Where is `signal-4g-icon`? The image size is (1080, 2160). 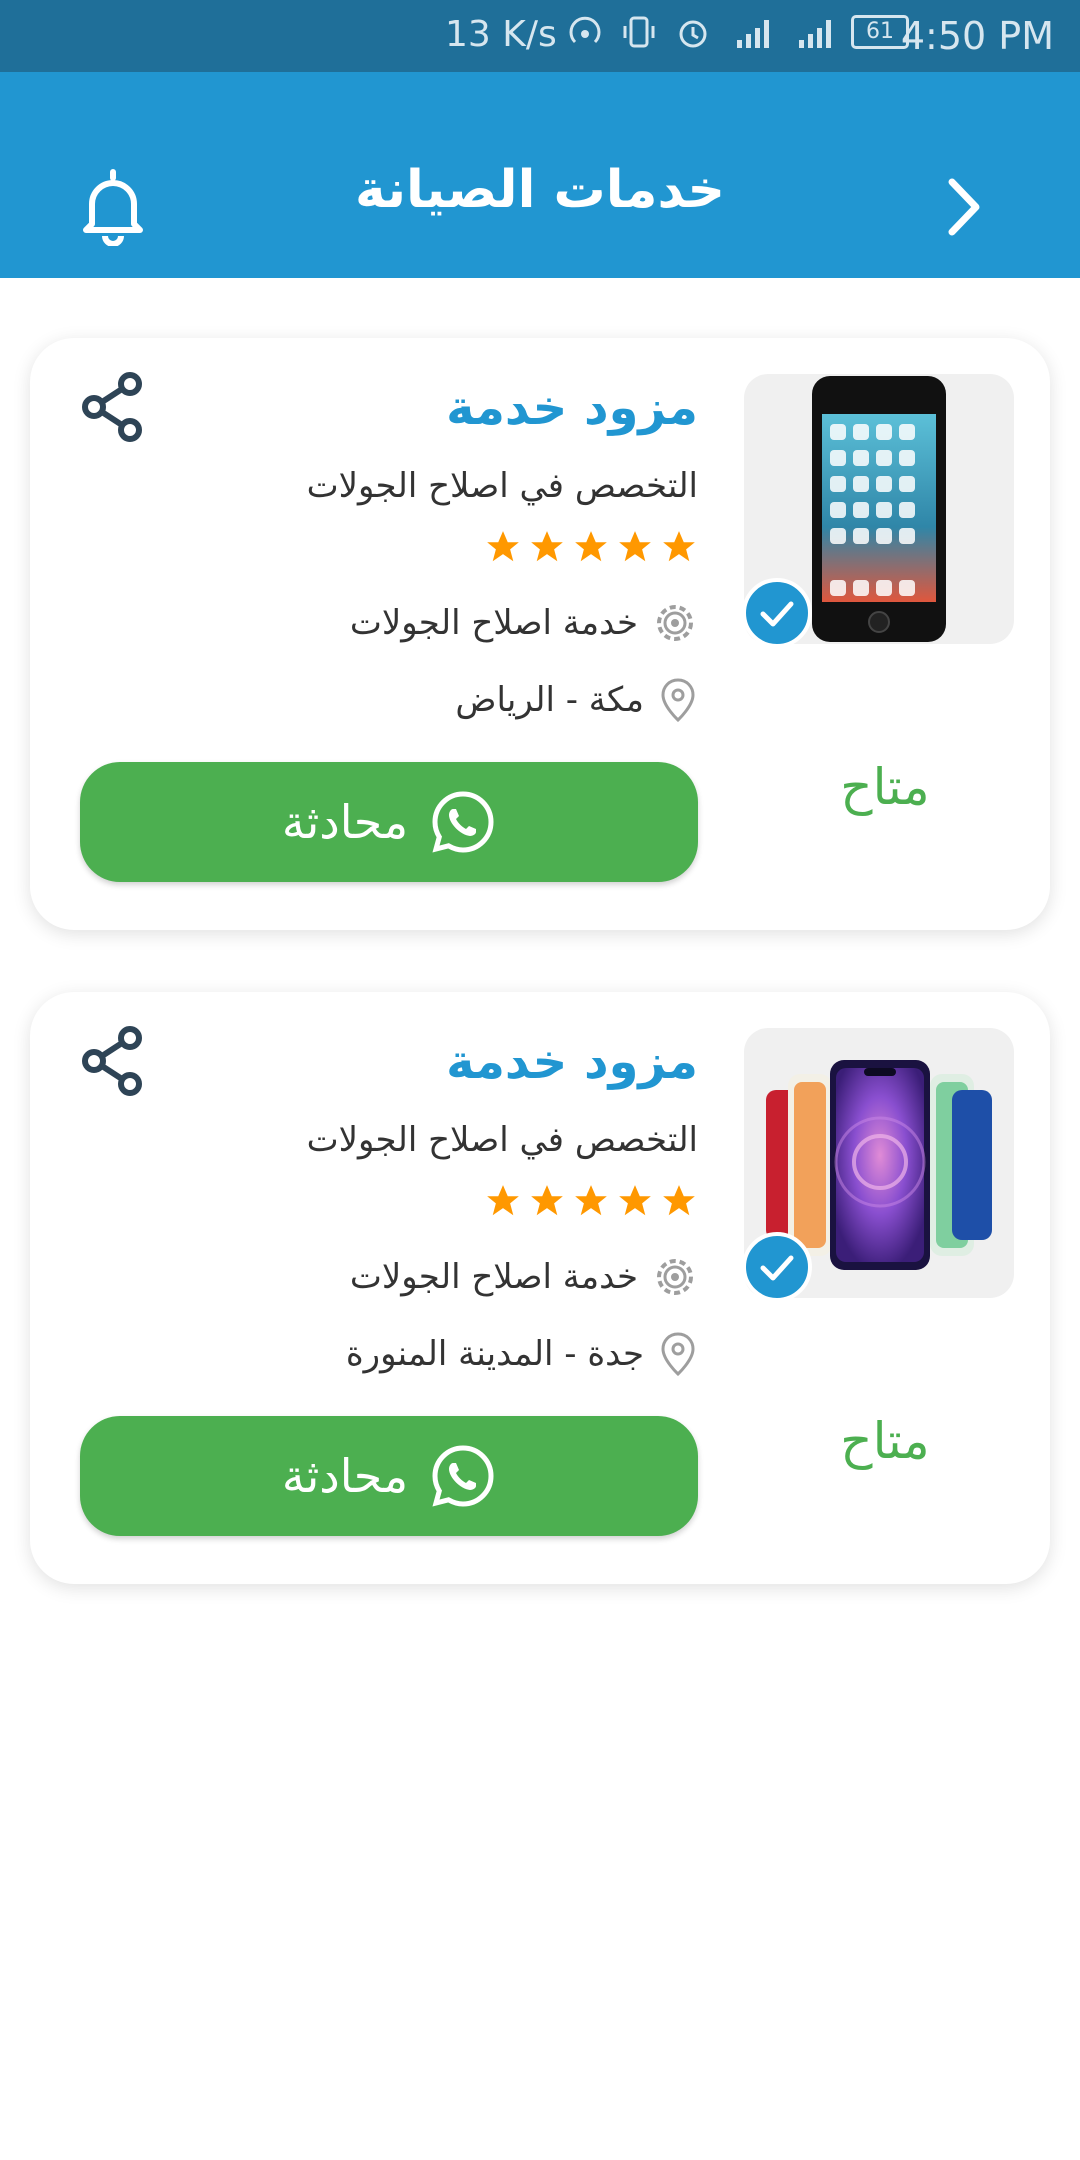
signal-4g-icon is located at coordinates (815, 34).